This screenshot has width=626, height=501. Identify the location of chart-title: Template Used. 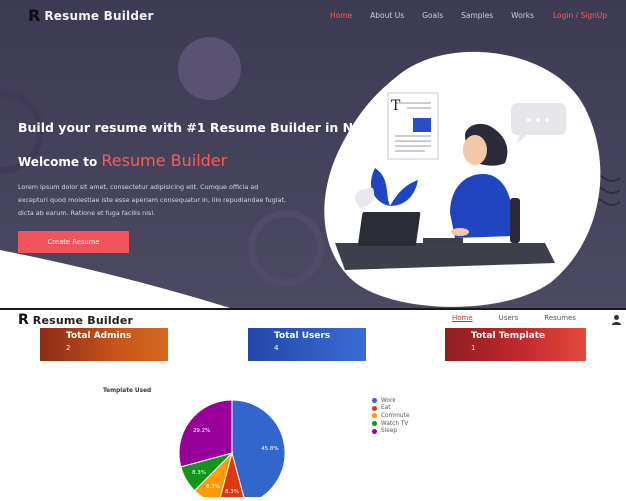
(127, 391).